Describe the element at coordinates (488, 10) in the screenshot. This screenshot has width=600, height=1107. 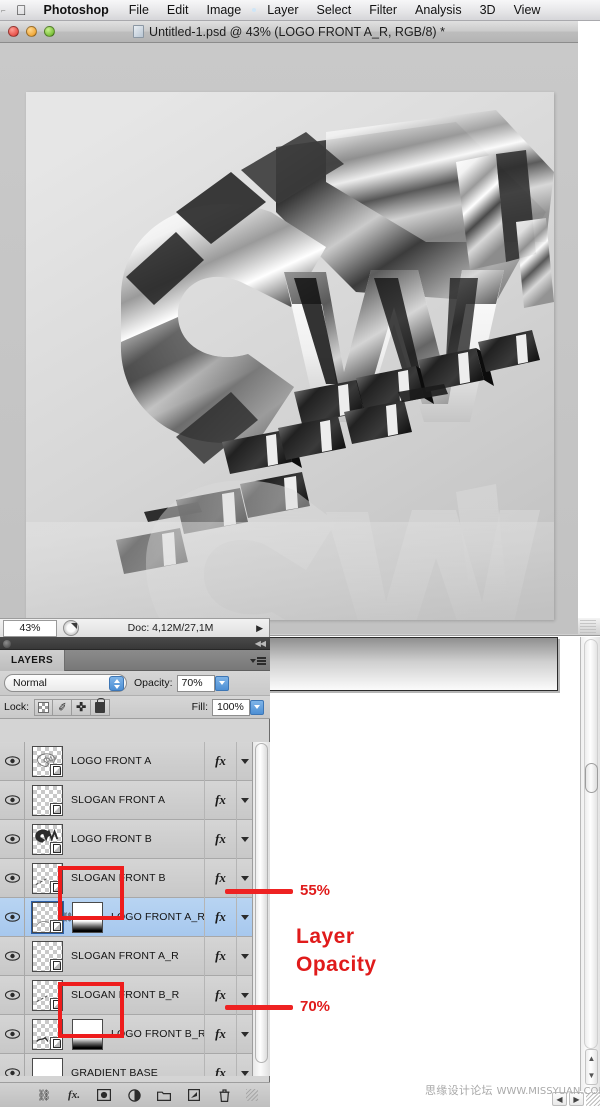
I see `menu-item-3d: 3D` at that location.